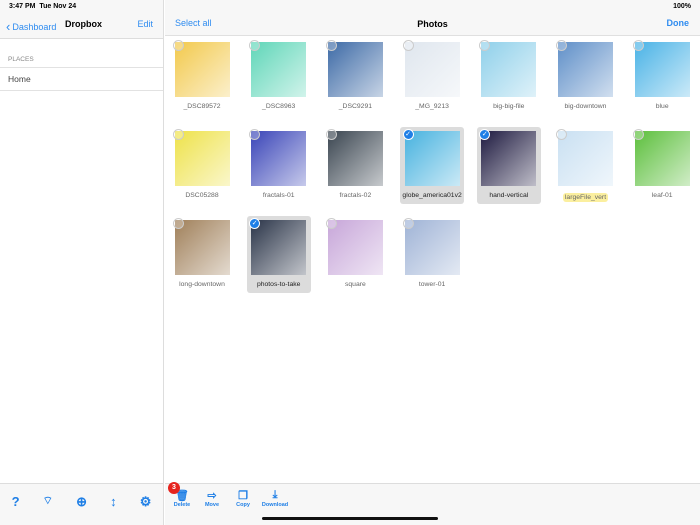 The height and width of the screenshot is (525, 700). What do you see at coordinates (146, 509) in the screenshot?
I see `gear-icon: ⚙` at bounding box center [146, 509].